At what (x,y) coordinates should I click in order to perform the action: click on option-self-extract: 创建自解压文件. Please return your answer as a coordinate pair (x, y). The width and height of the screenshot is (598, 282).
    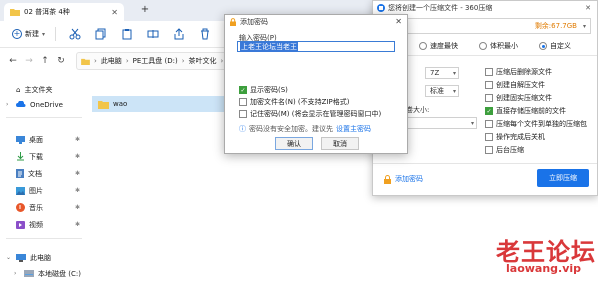
    Looking at the image, I should click on (515, 85).